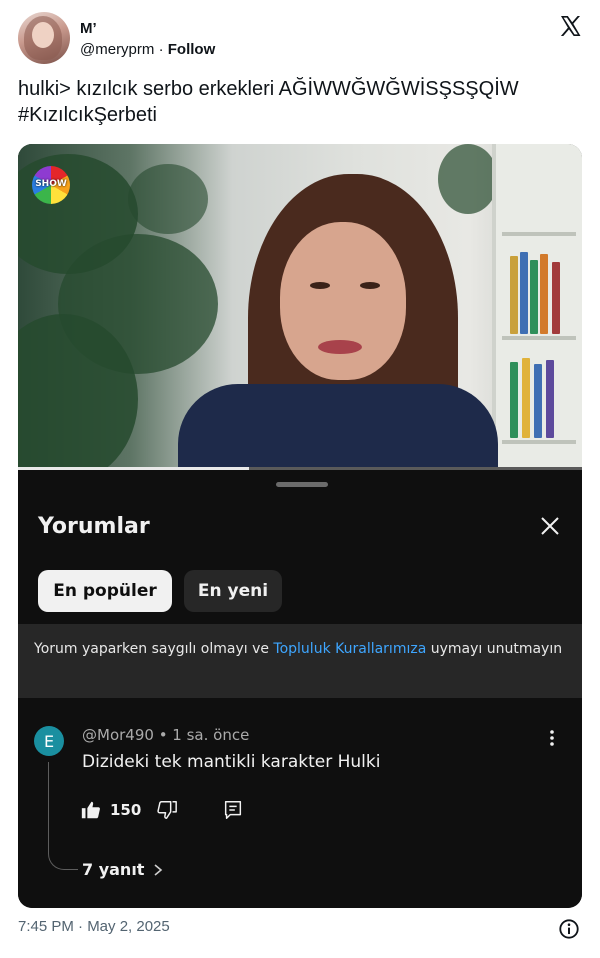 Image resolution: width=600 pixels, height=958 pixels. I want to click on chip-newest: En yeni, so click(233, 591).